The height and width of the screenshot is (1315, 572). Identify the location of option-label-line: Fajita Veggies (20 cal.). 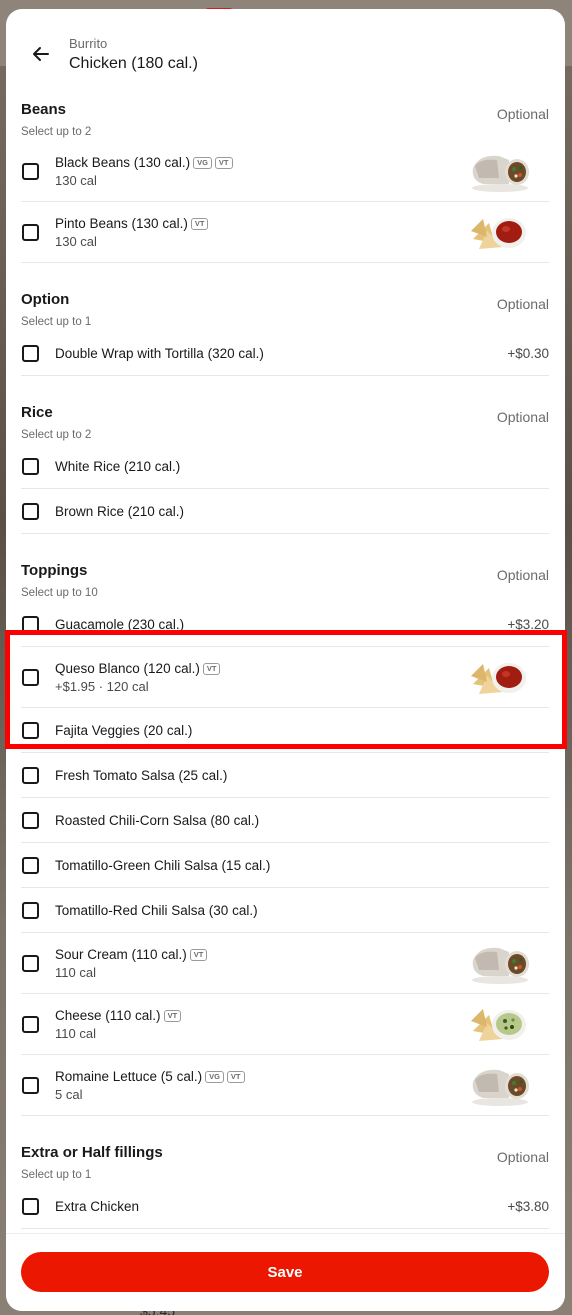
(123, 730).